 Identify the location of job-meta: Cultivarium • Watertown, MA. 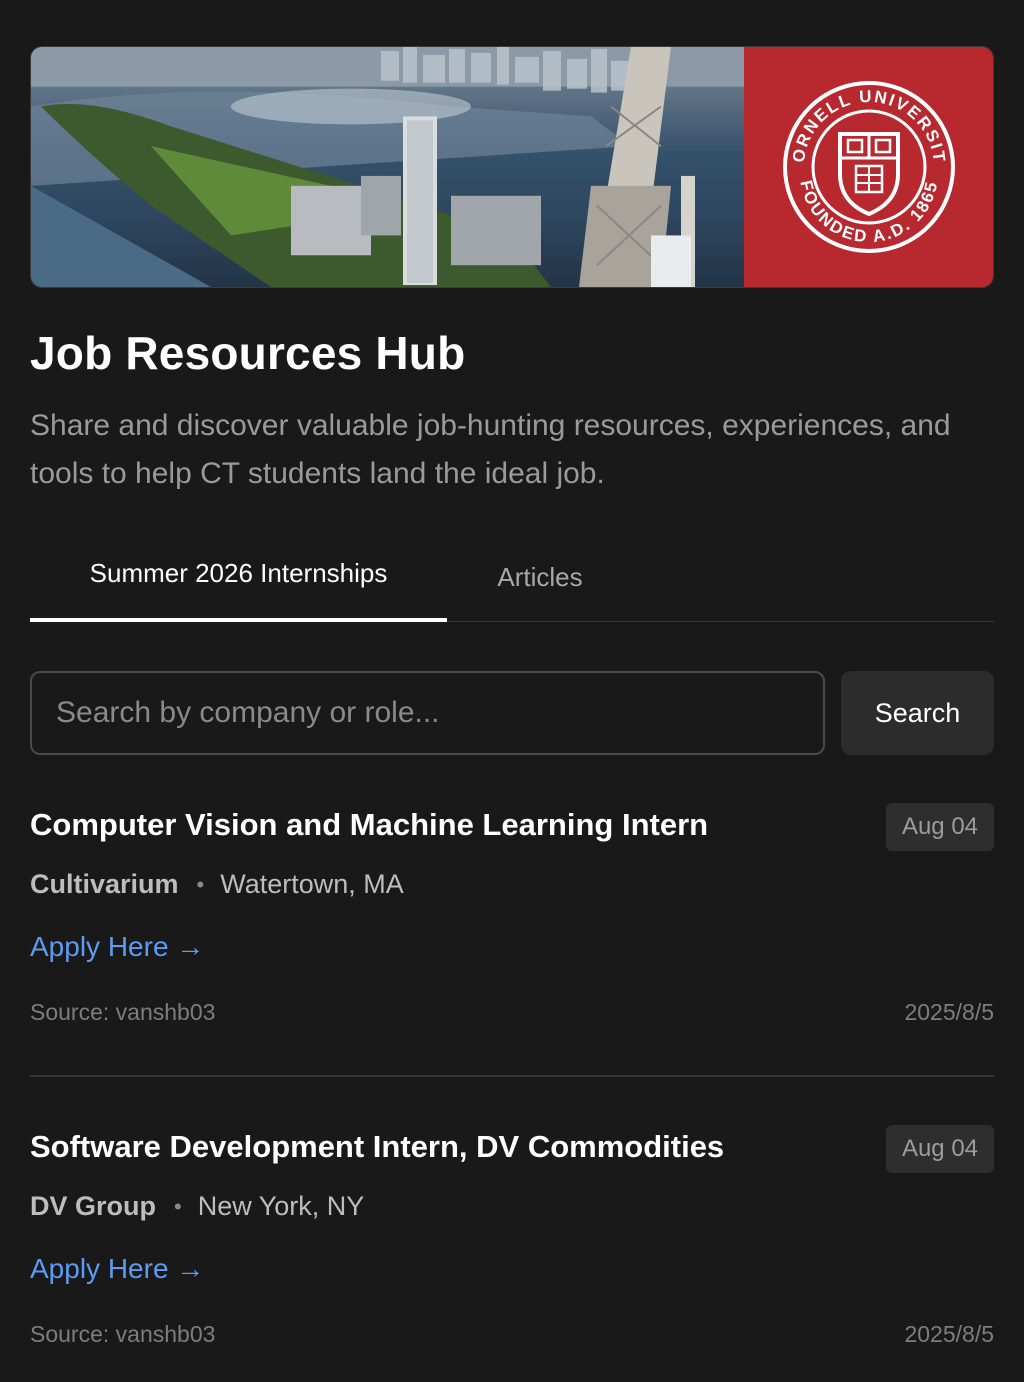
(217, 884).